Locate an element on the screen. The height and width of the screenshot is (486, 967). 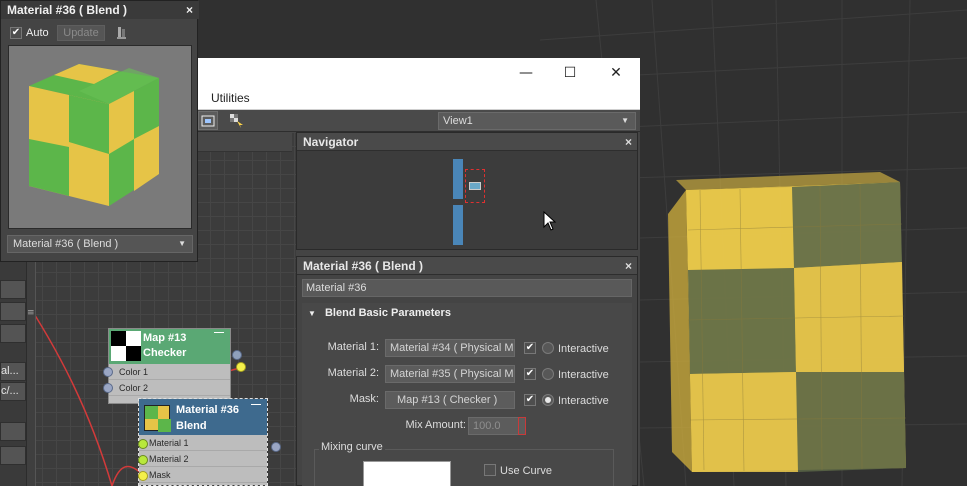
socket-mask is located at coordinates (143, 476).